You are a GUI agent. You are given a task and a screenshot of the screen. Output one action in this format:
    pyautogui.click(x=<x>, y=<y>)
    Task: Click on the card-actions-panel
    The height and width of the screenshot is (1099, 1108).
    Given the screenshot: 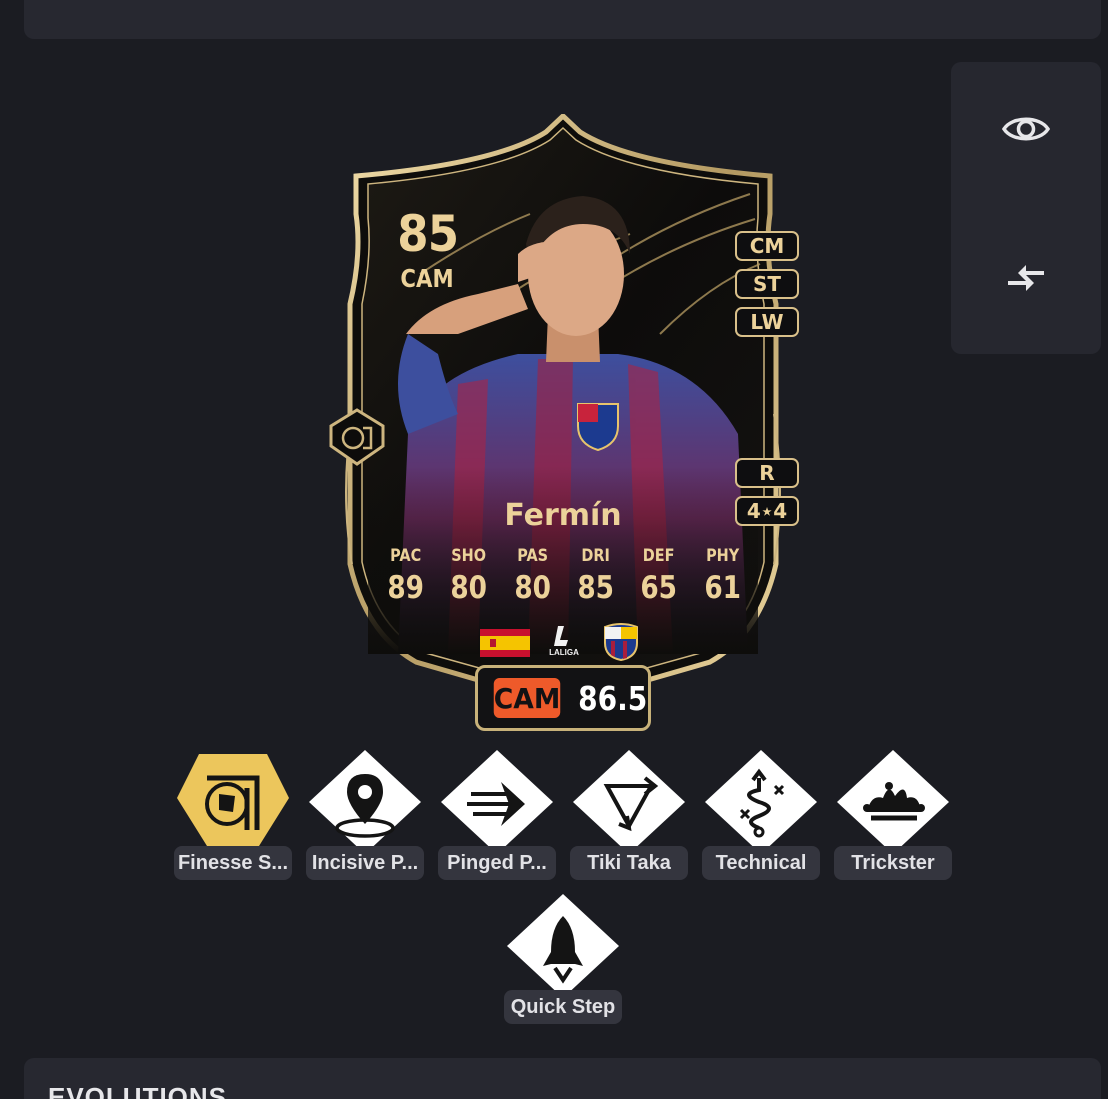 What is the action you would take?
    pyautogui.click(x=1026, y=208)
    